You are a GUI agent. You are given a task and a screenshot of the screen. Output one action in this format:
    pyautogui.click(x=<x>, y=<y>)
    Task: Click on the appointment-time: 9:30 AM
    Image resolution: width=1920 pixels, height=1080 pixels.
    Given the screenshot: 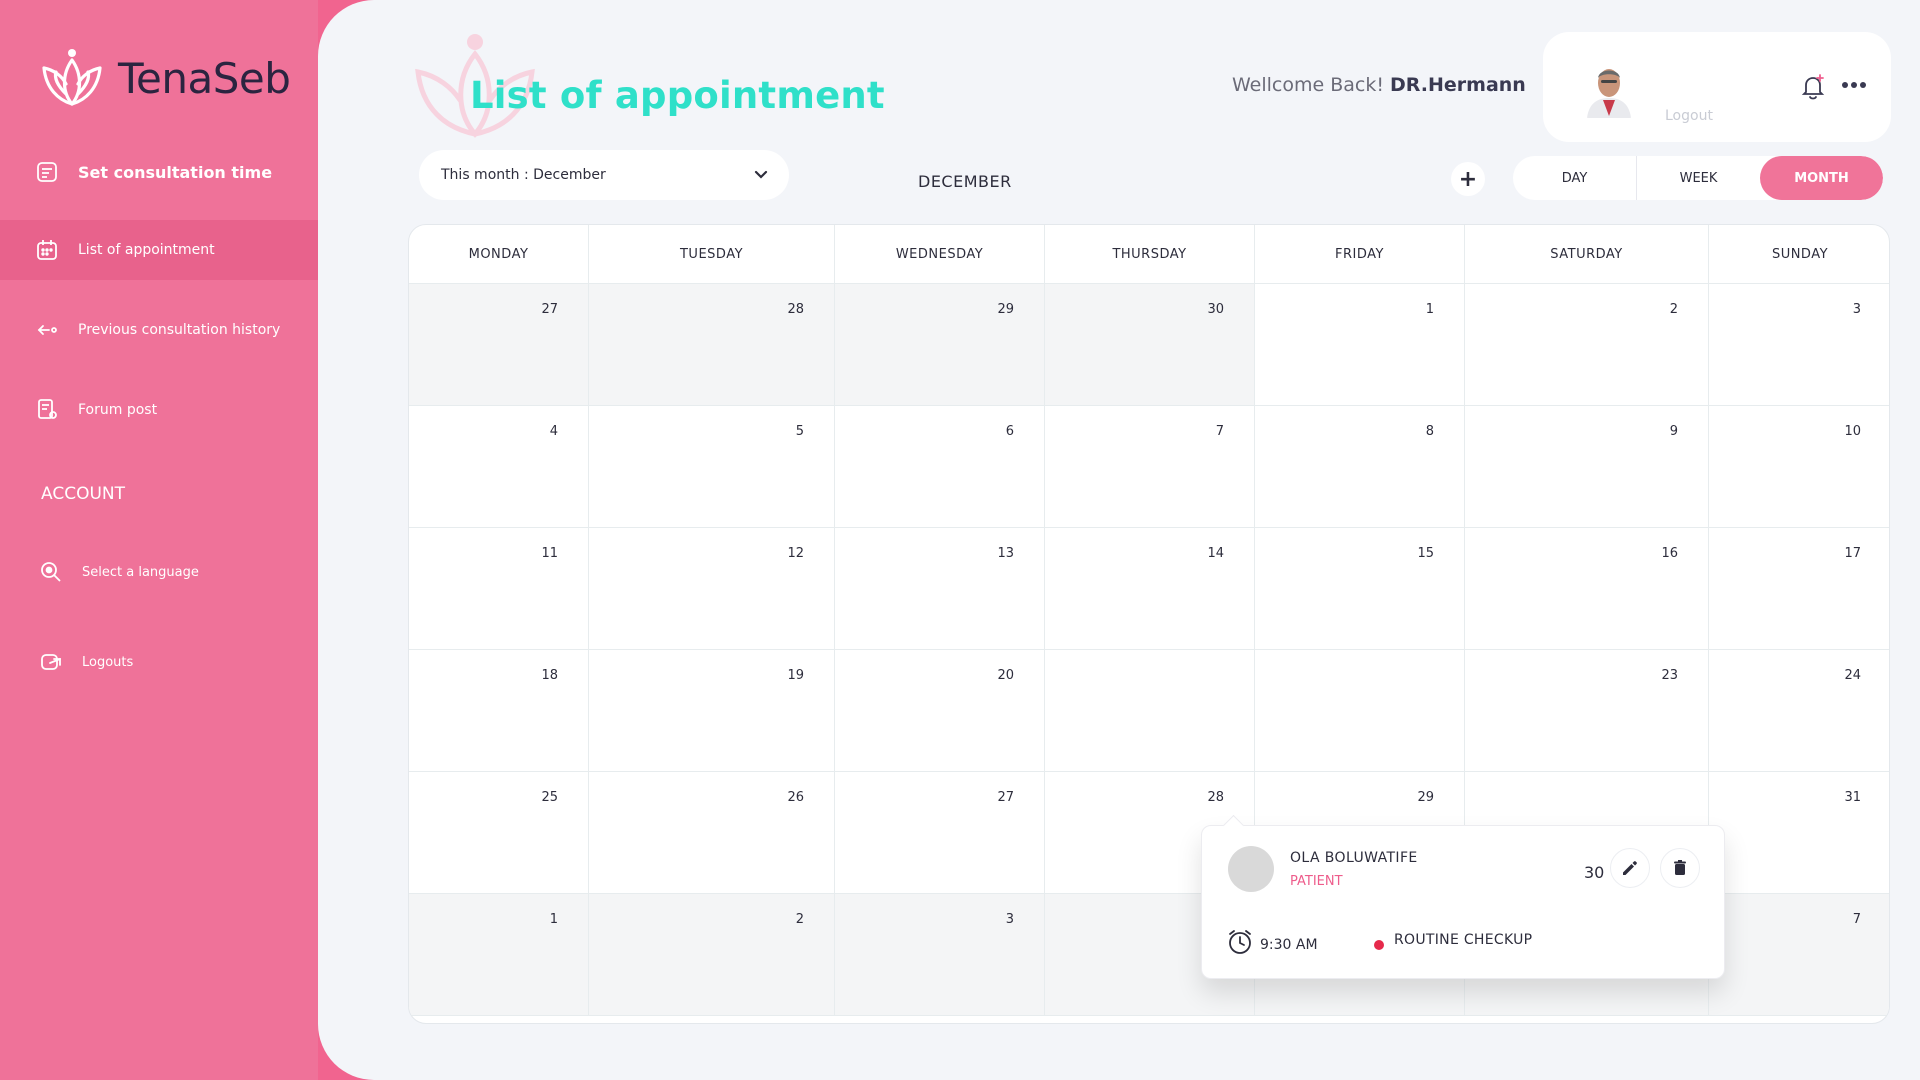 What is the action you would take?
    pyautogui.click(x=1289, y=945)
    